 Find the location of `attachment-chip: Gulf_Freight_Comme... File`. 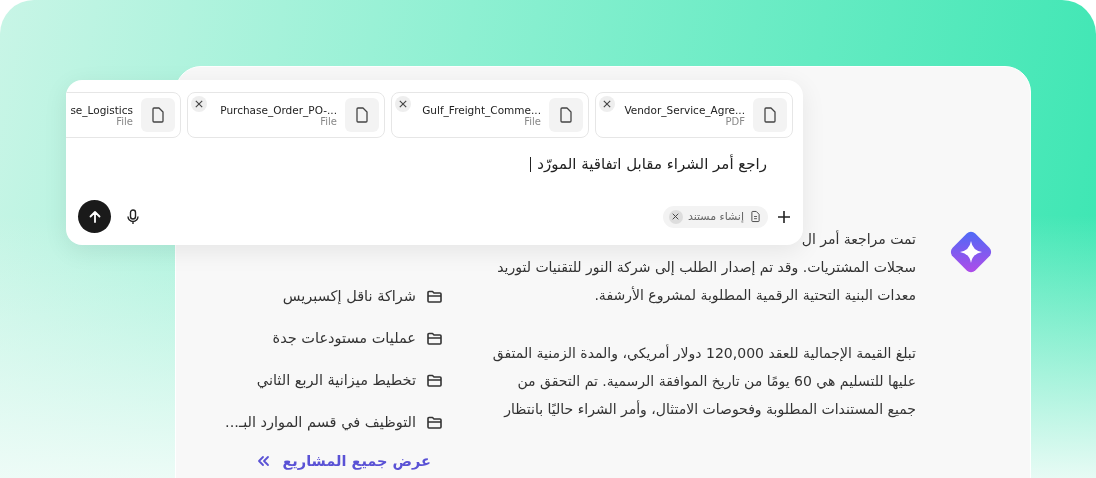

attachment-chip: Gulf_Freight_Comme... File is located at coordinates (490, 115).